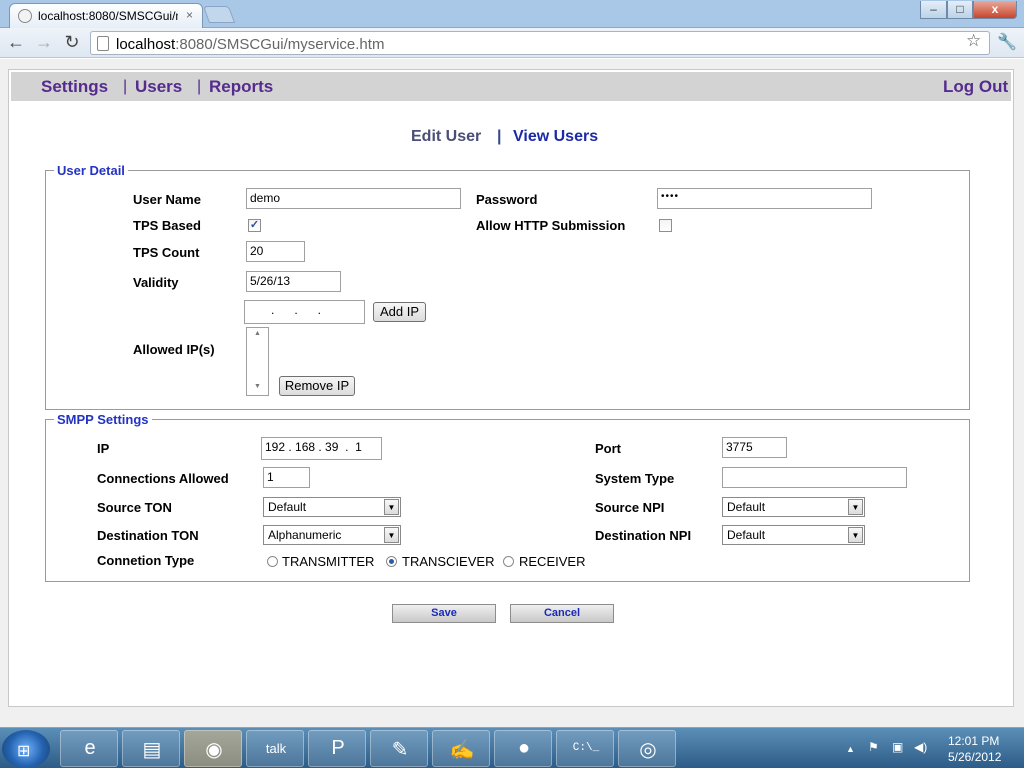 The height and width of the screenshot is (769, 1024). What do you see at coordinates (293, 281) in the screenshot?
I see `validity-input: 5/26/13` at bounding box center [293, 281].